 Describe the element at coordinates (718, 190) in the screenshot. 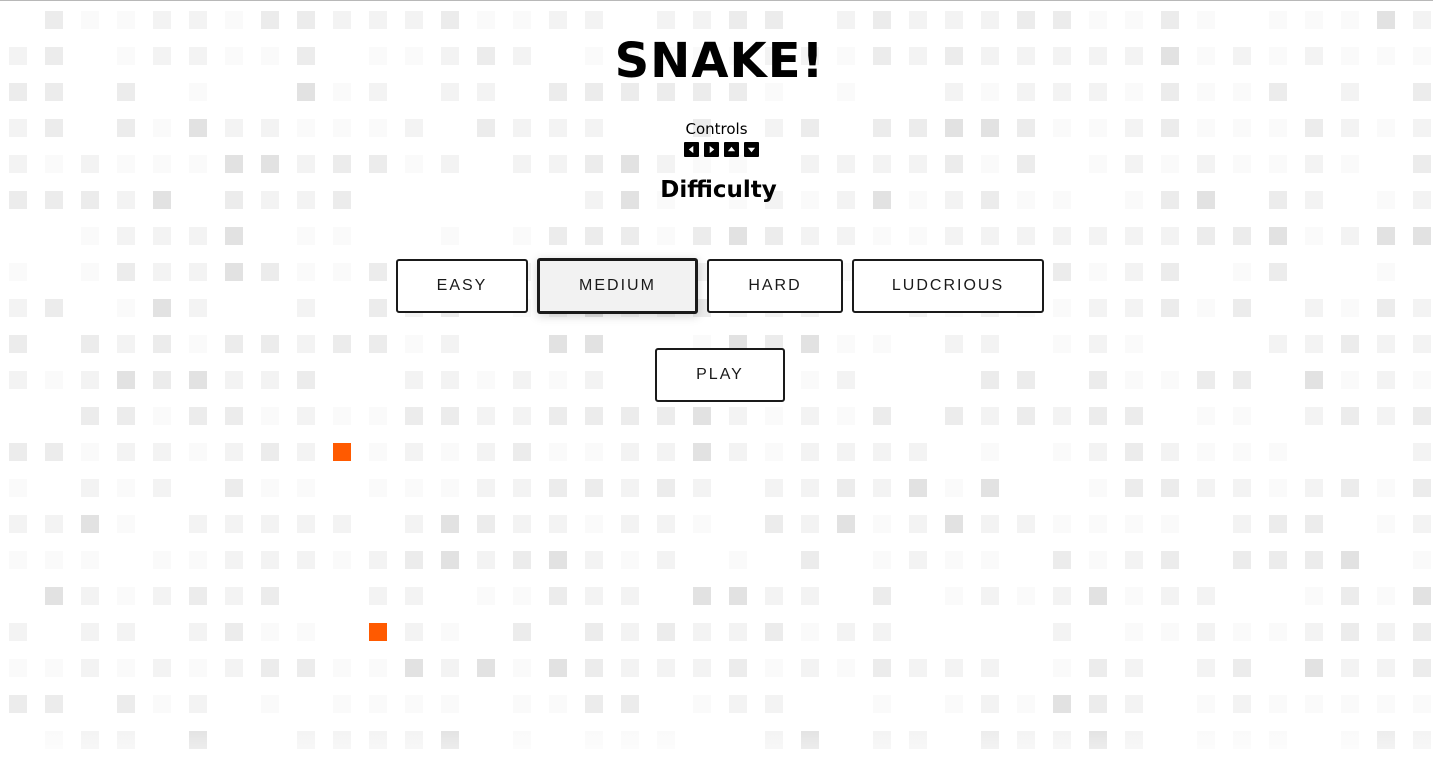

I see `difficulty-heading: Difficulty` at that location.